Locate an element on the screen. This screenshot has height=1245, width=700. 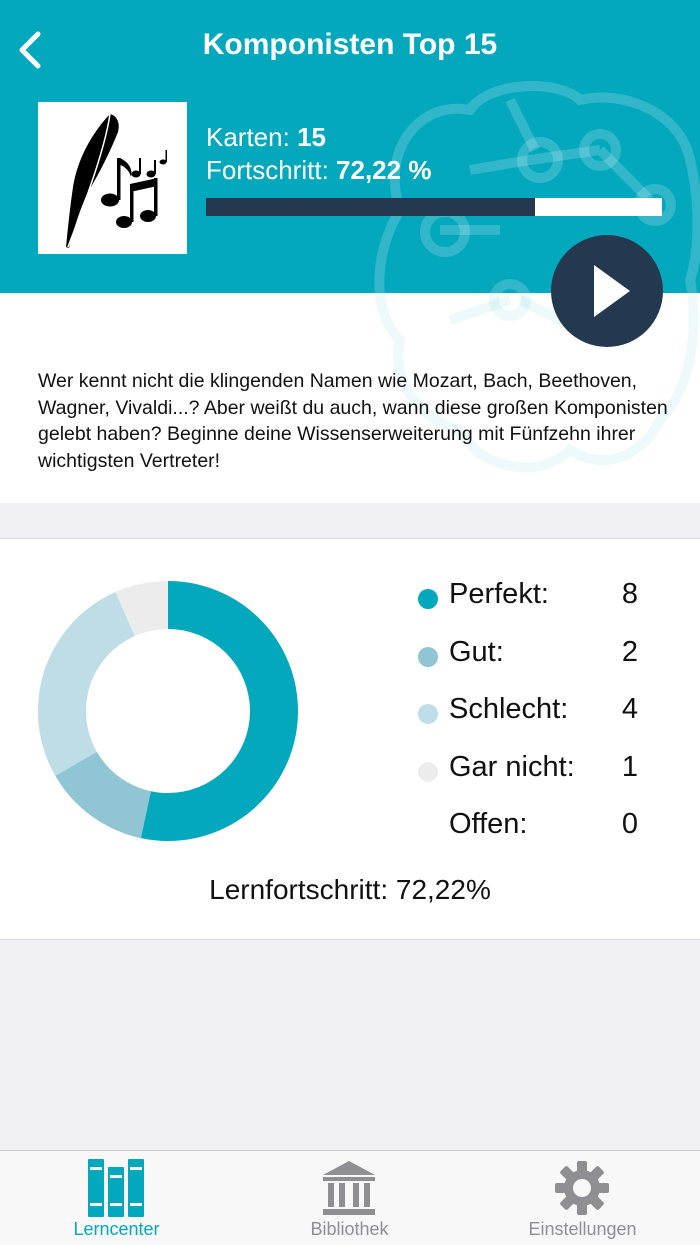
legend-row: Schlecht: 4 is located at coordinates (528, 719).